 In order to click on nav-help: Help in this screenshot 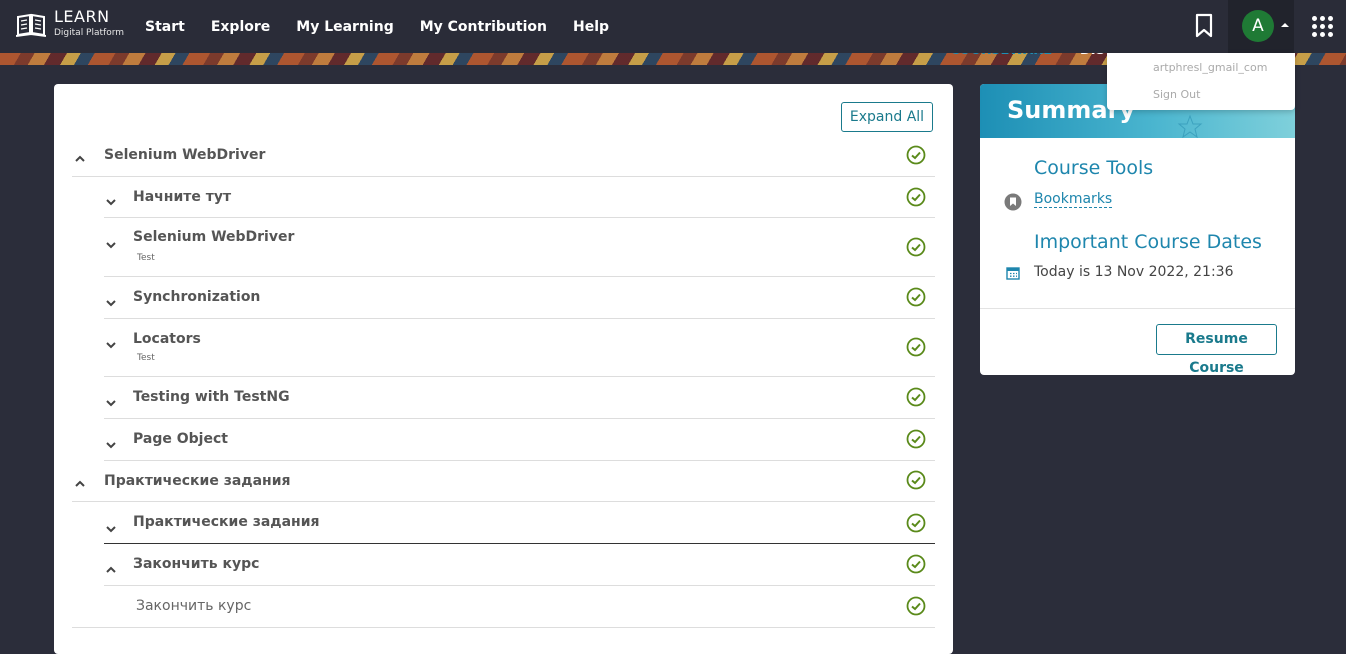, I will do `click(591, 27)`.